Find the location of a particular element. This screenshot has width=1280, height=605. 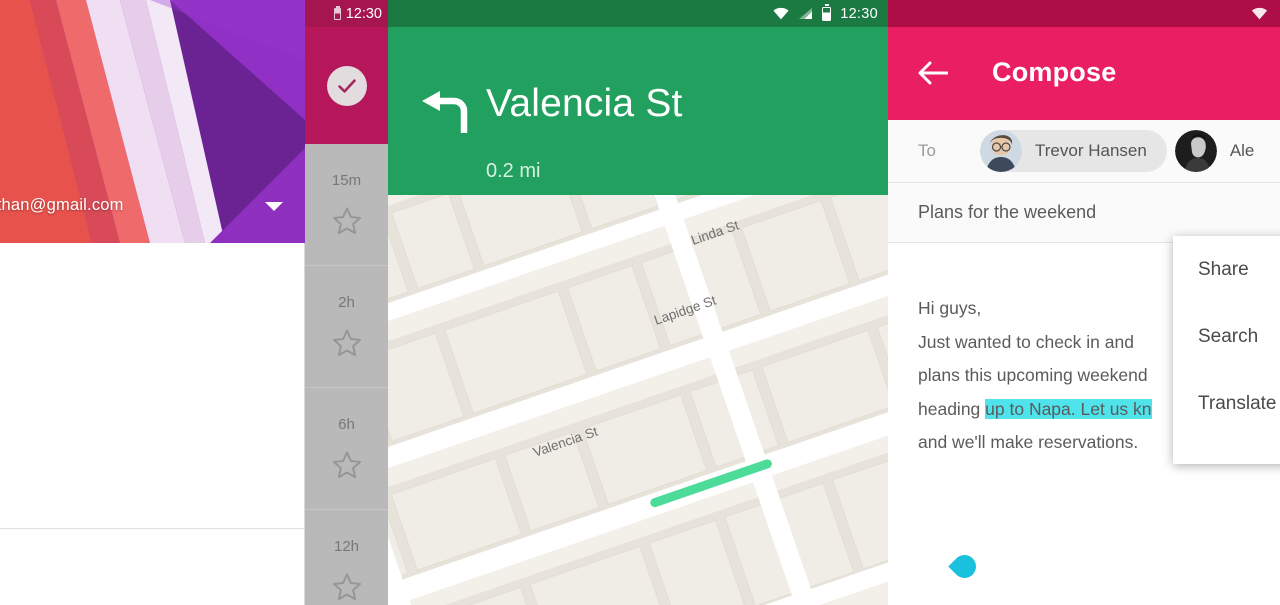

snooze-options-list: 15m 2h 6h 12h is located at coordinates (346, 374).